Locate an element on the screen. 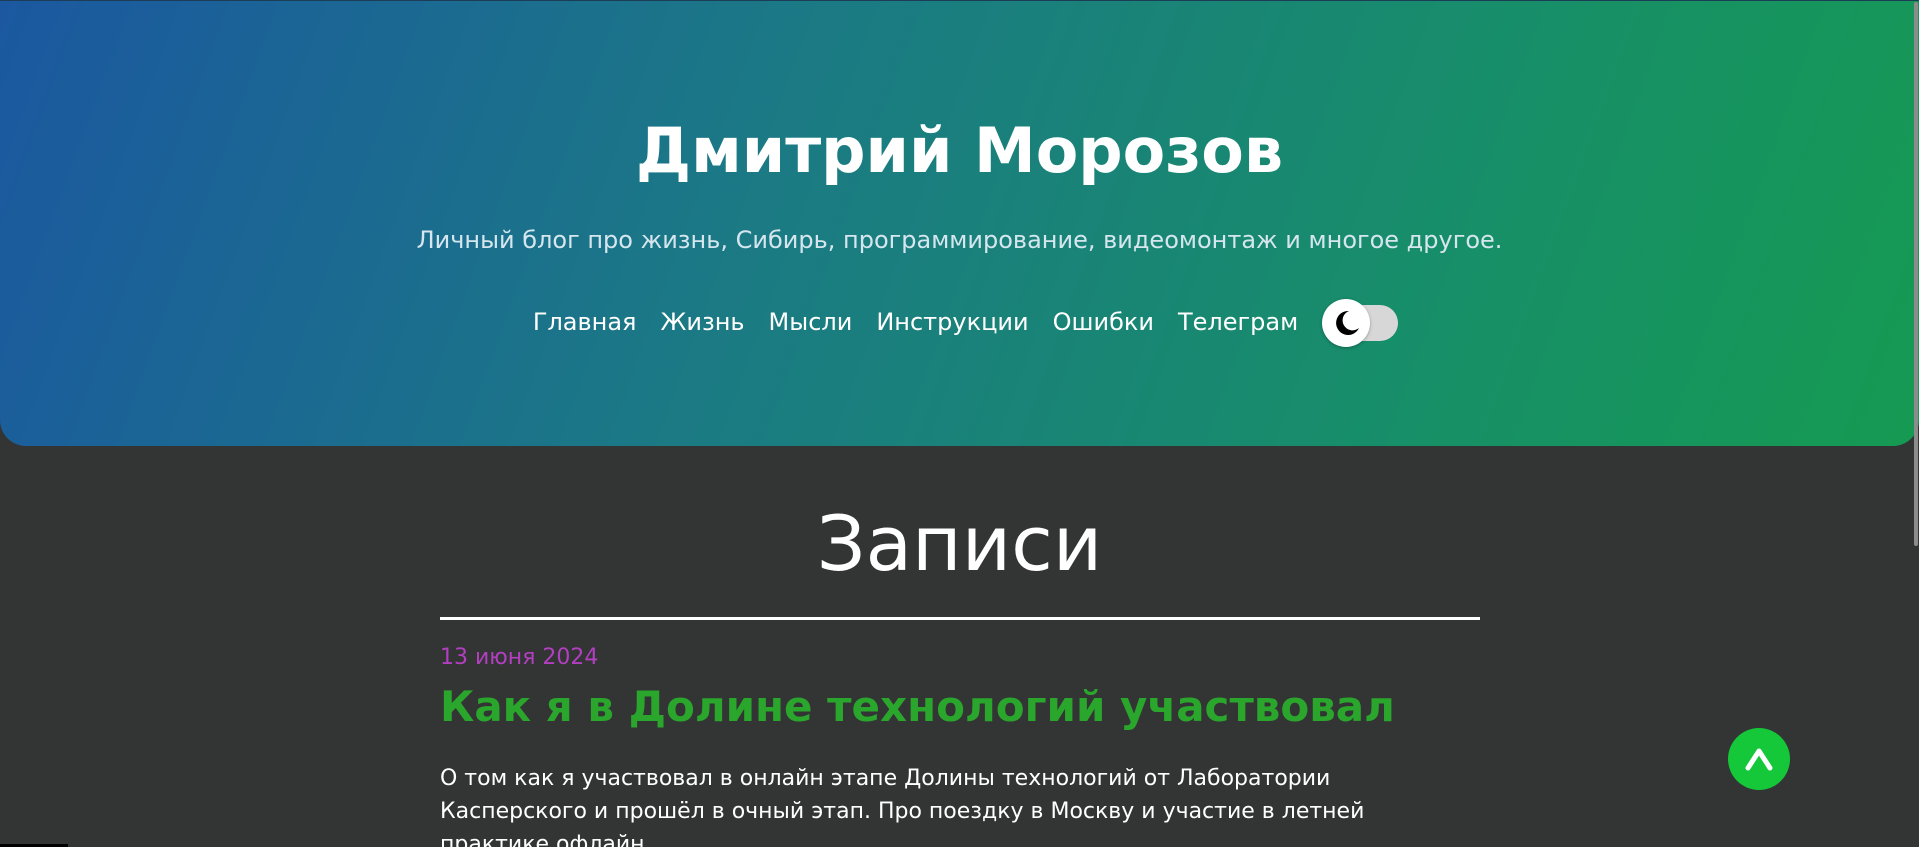 This screenshot has height=847, width=1919. post-date: 13 июня 2024 is located at coordinates (519, 657).